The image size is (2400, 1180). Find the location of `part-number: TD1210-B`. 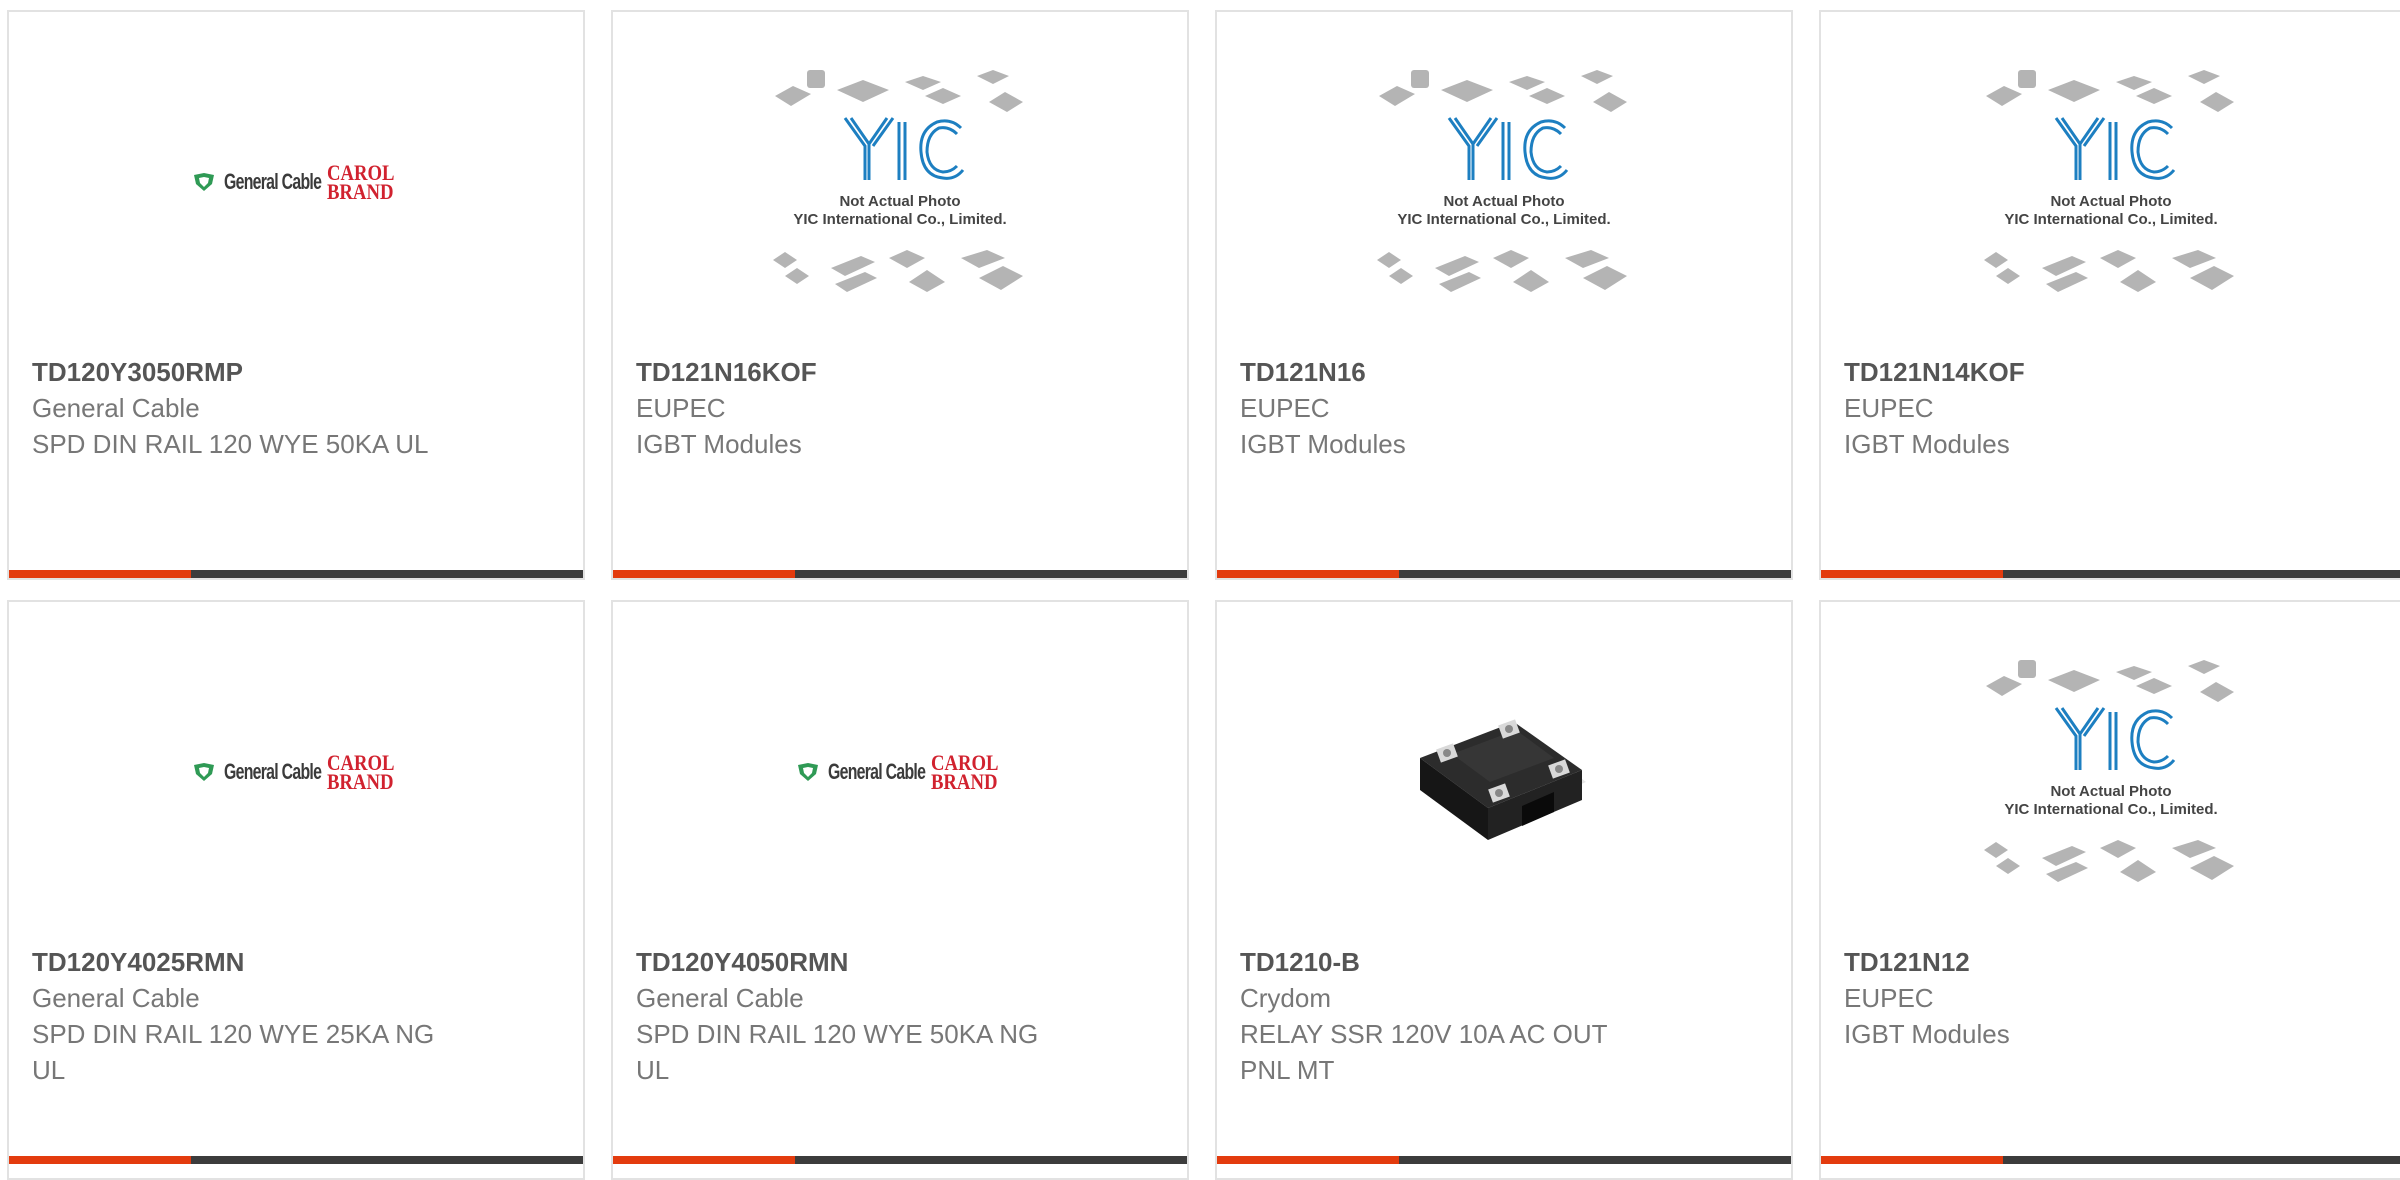

part-number: TD1210-B is located at coordinates (1505, 962).